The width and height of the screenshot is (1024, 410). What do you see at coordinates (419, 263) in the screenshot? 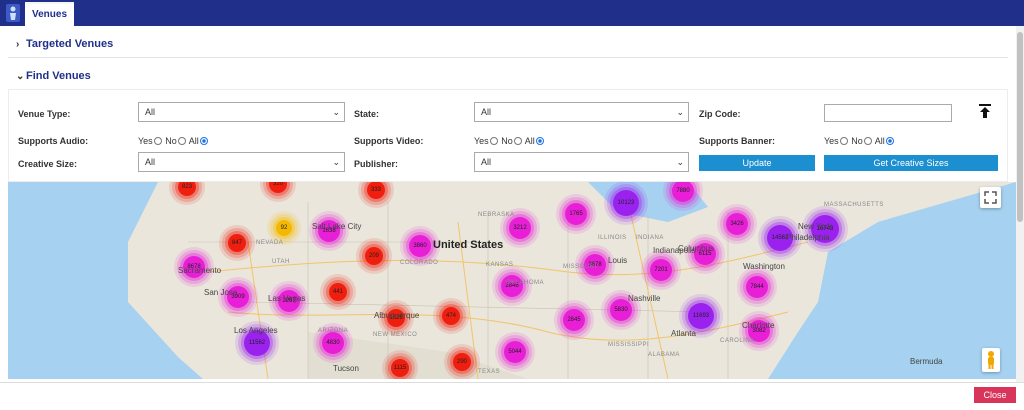
I see `map-state-label: COLORADO` at bounding box center [419, 263].